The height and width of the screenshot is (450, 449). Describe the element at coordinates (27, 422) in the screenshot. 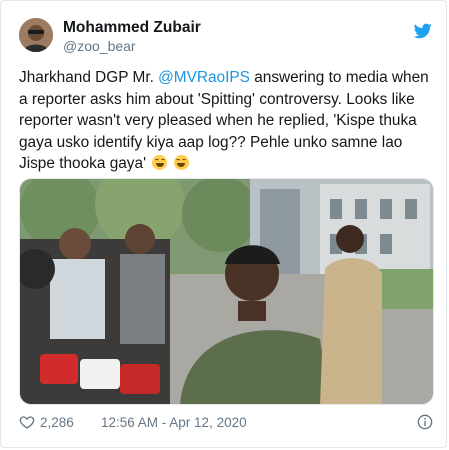

I see `heart-icon` at that location.